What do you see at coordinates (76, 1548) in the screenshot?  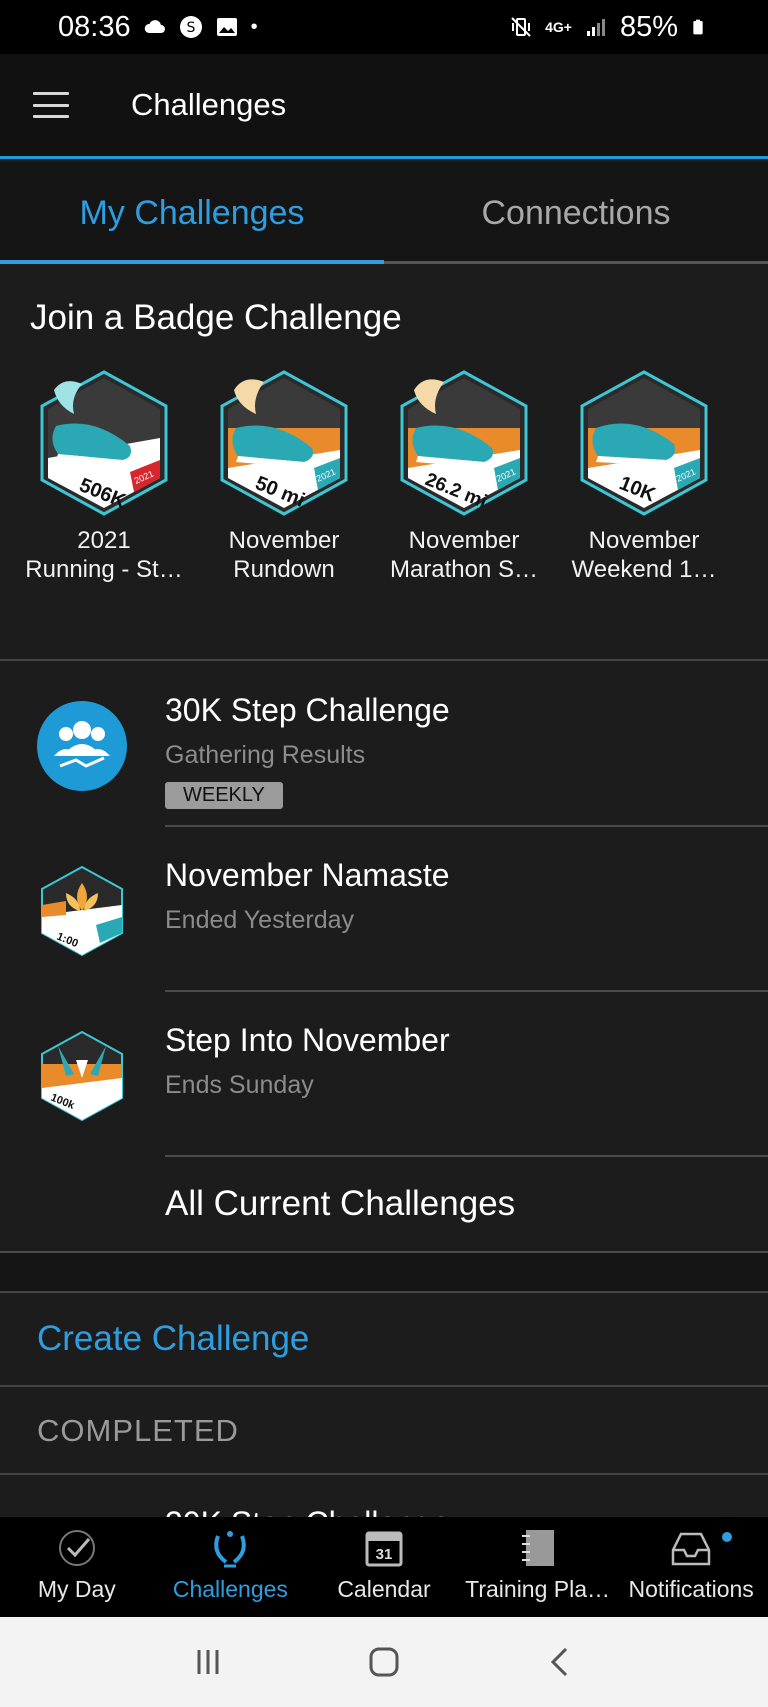 I see `check-icon` at bounding box center [76, 1548].